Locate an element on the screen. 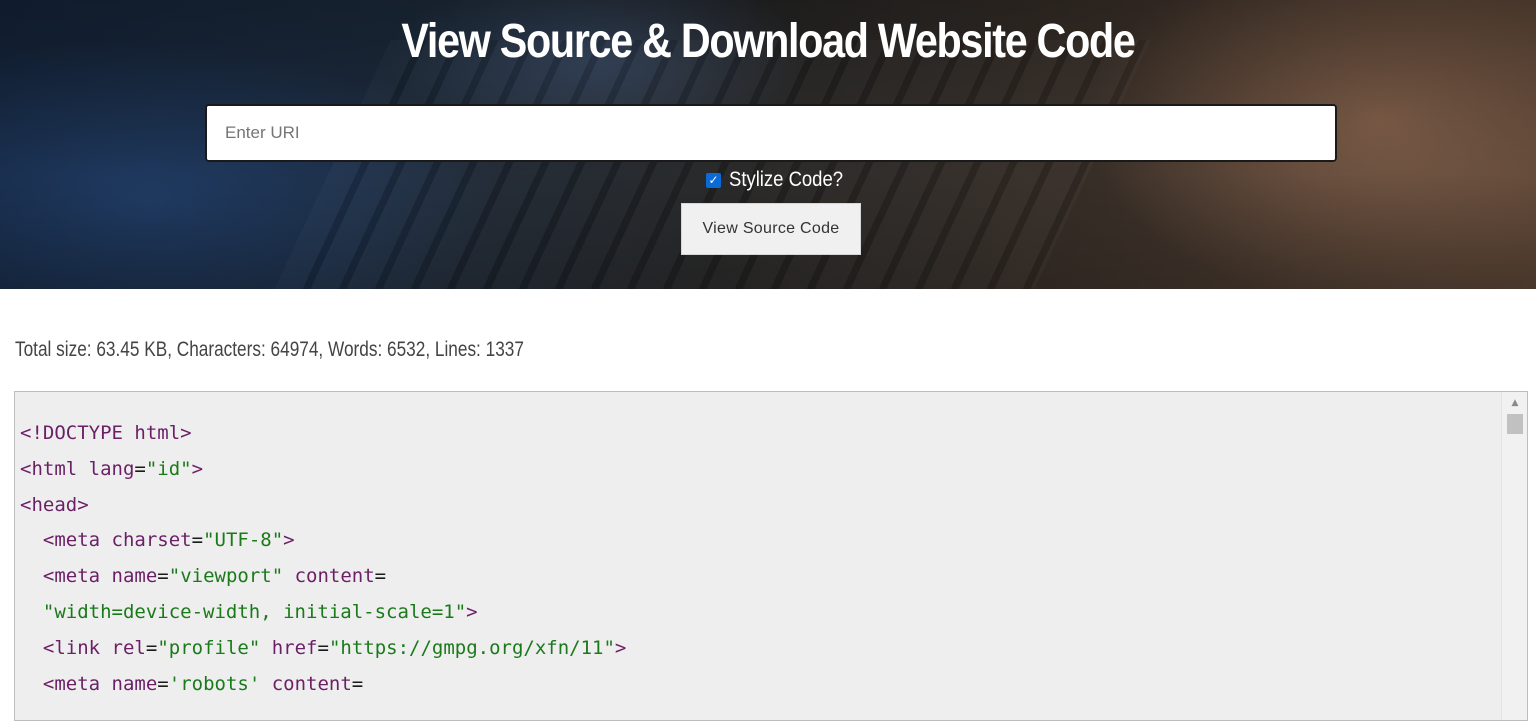 This screenshot has height=721, width=1536. code-line: "width=device-width, initial-scale=1"> is located at coordinates (260, 611).